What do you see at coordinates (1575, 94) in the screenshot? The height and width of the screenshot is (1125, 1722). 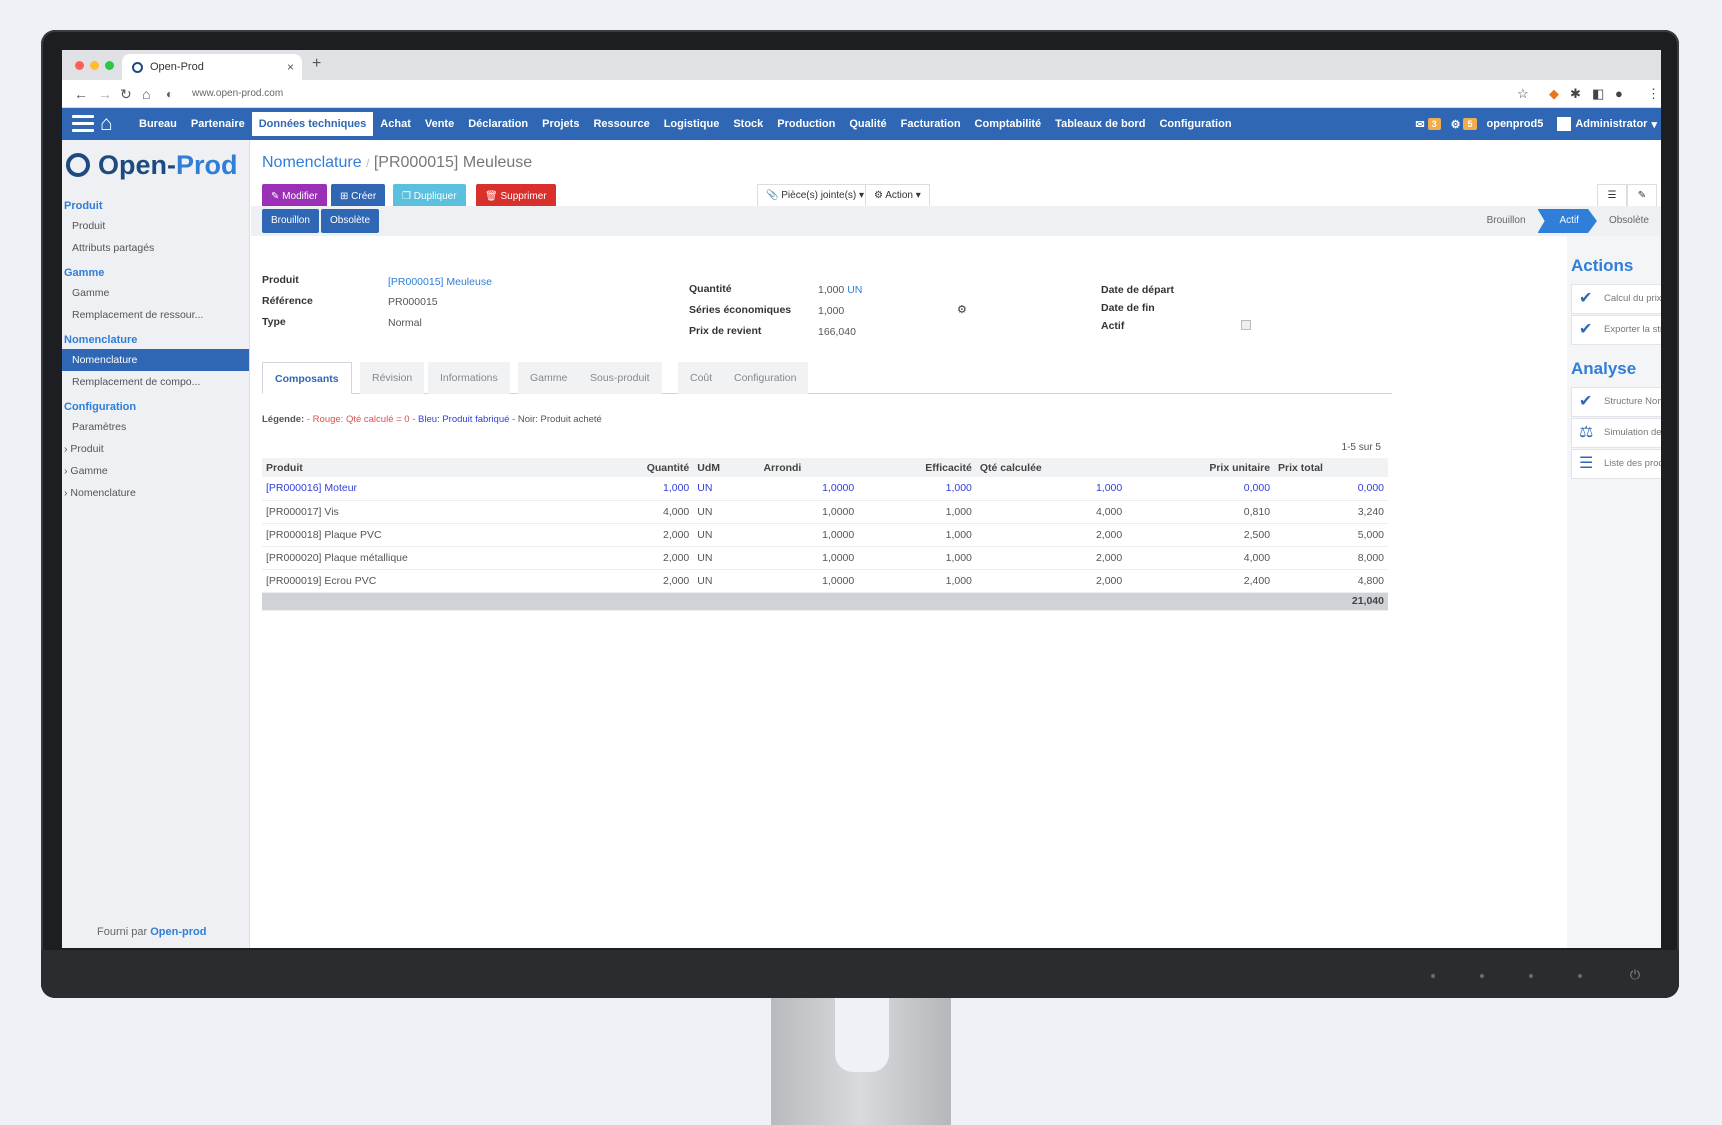 I see `extensions-puzzle-icon: ✱` at bounding box center [1575, 94].